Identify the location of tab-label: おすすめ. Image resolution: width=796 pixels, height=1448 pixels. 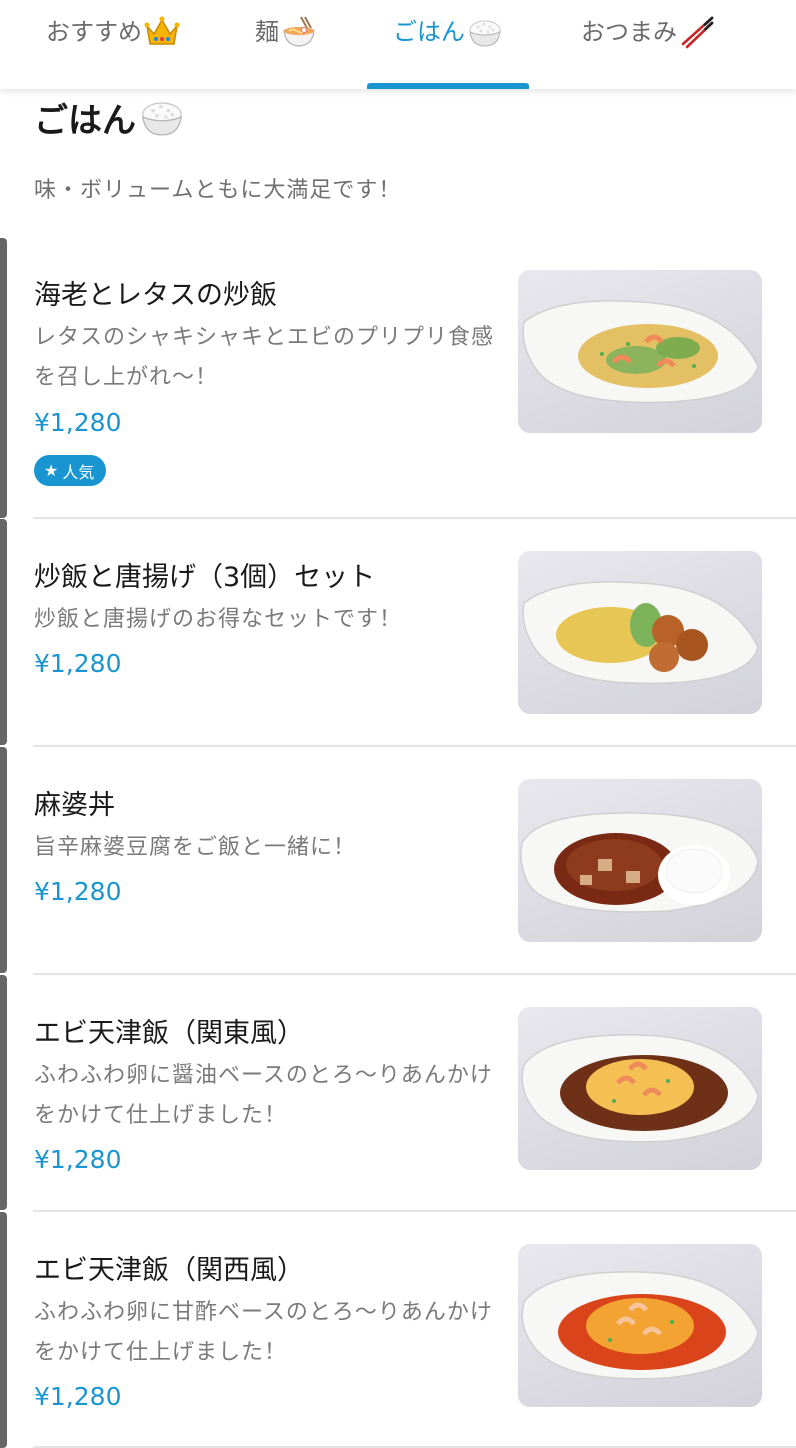
(94, 32).